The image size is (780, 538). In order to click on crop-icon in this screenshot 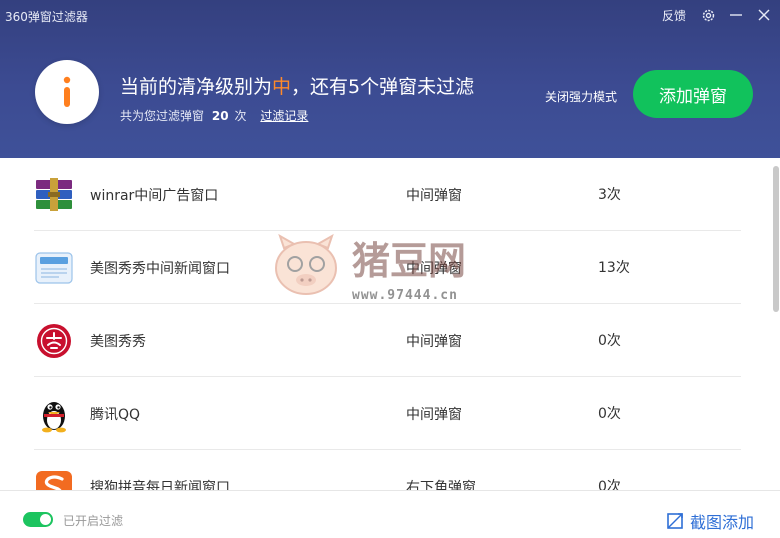, I will do `click(675, 521)`.